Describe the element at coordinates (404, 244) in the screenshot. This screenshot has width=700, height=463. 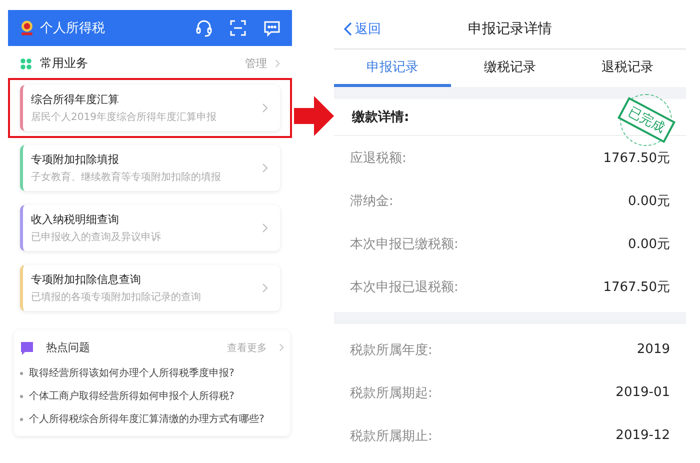
I see `field-label: 本次申报已缴税额:` at that location.